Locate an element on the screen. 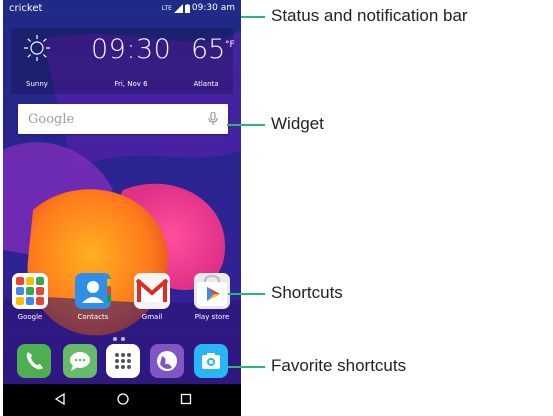 This screenshot has width=553, height=416. clock-date: Fri, Nov 6 is located at coordinates (131, 84).